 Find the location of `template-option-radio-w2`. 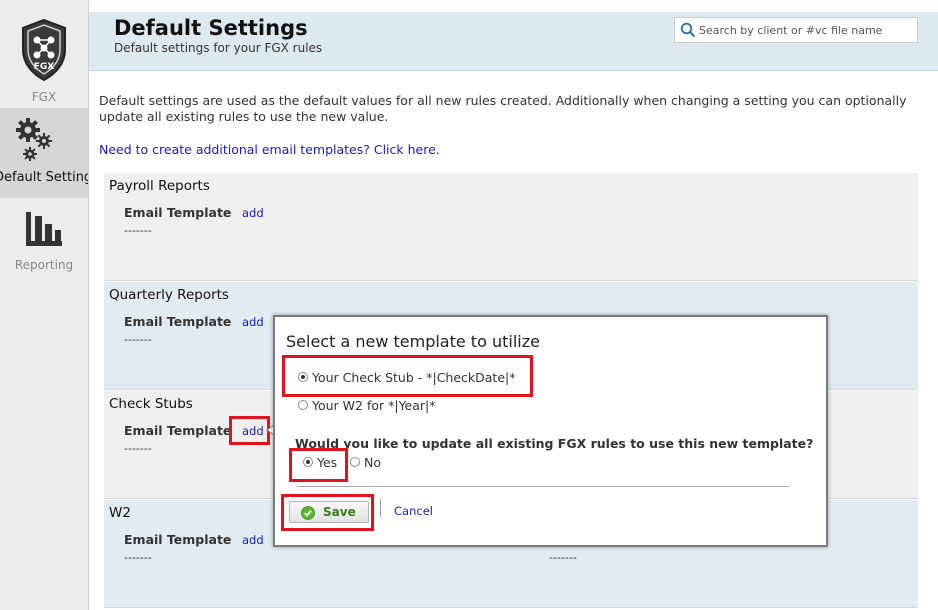

template-option-radio-w2 is located at coordinates (303, 405).